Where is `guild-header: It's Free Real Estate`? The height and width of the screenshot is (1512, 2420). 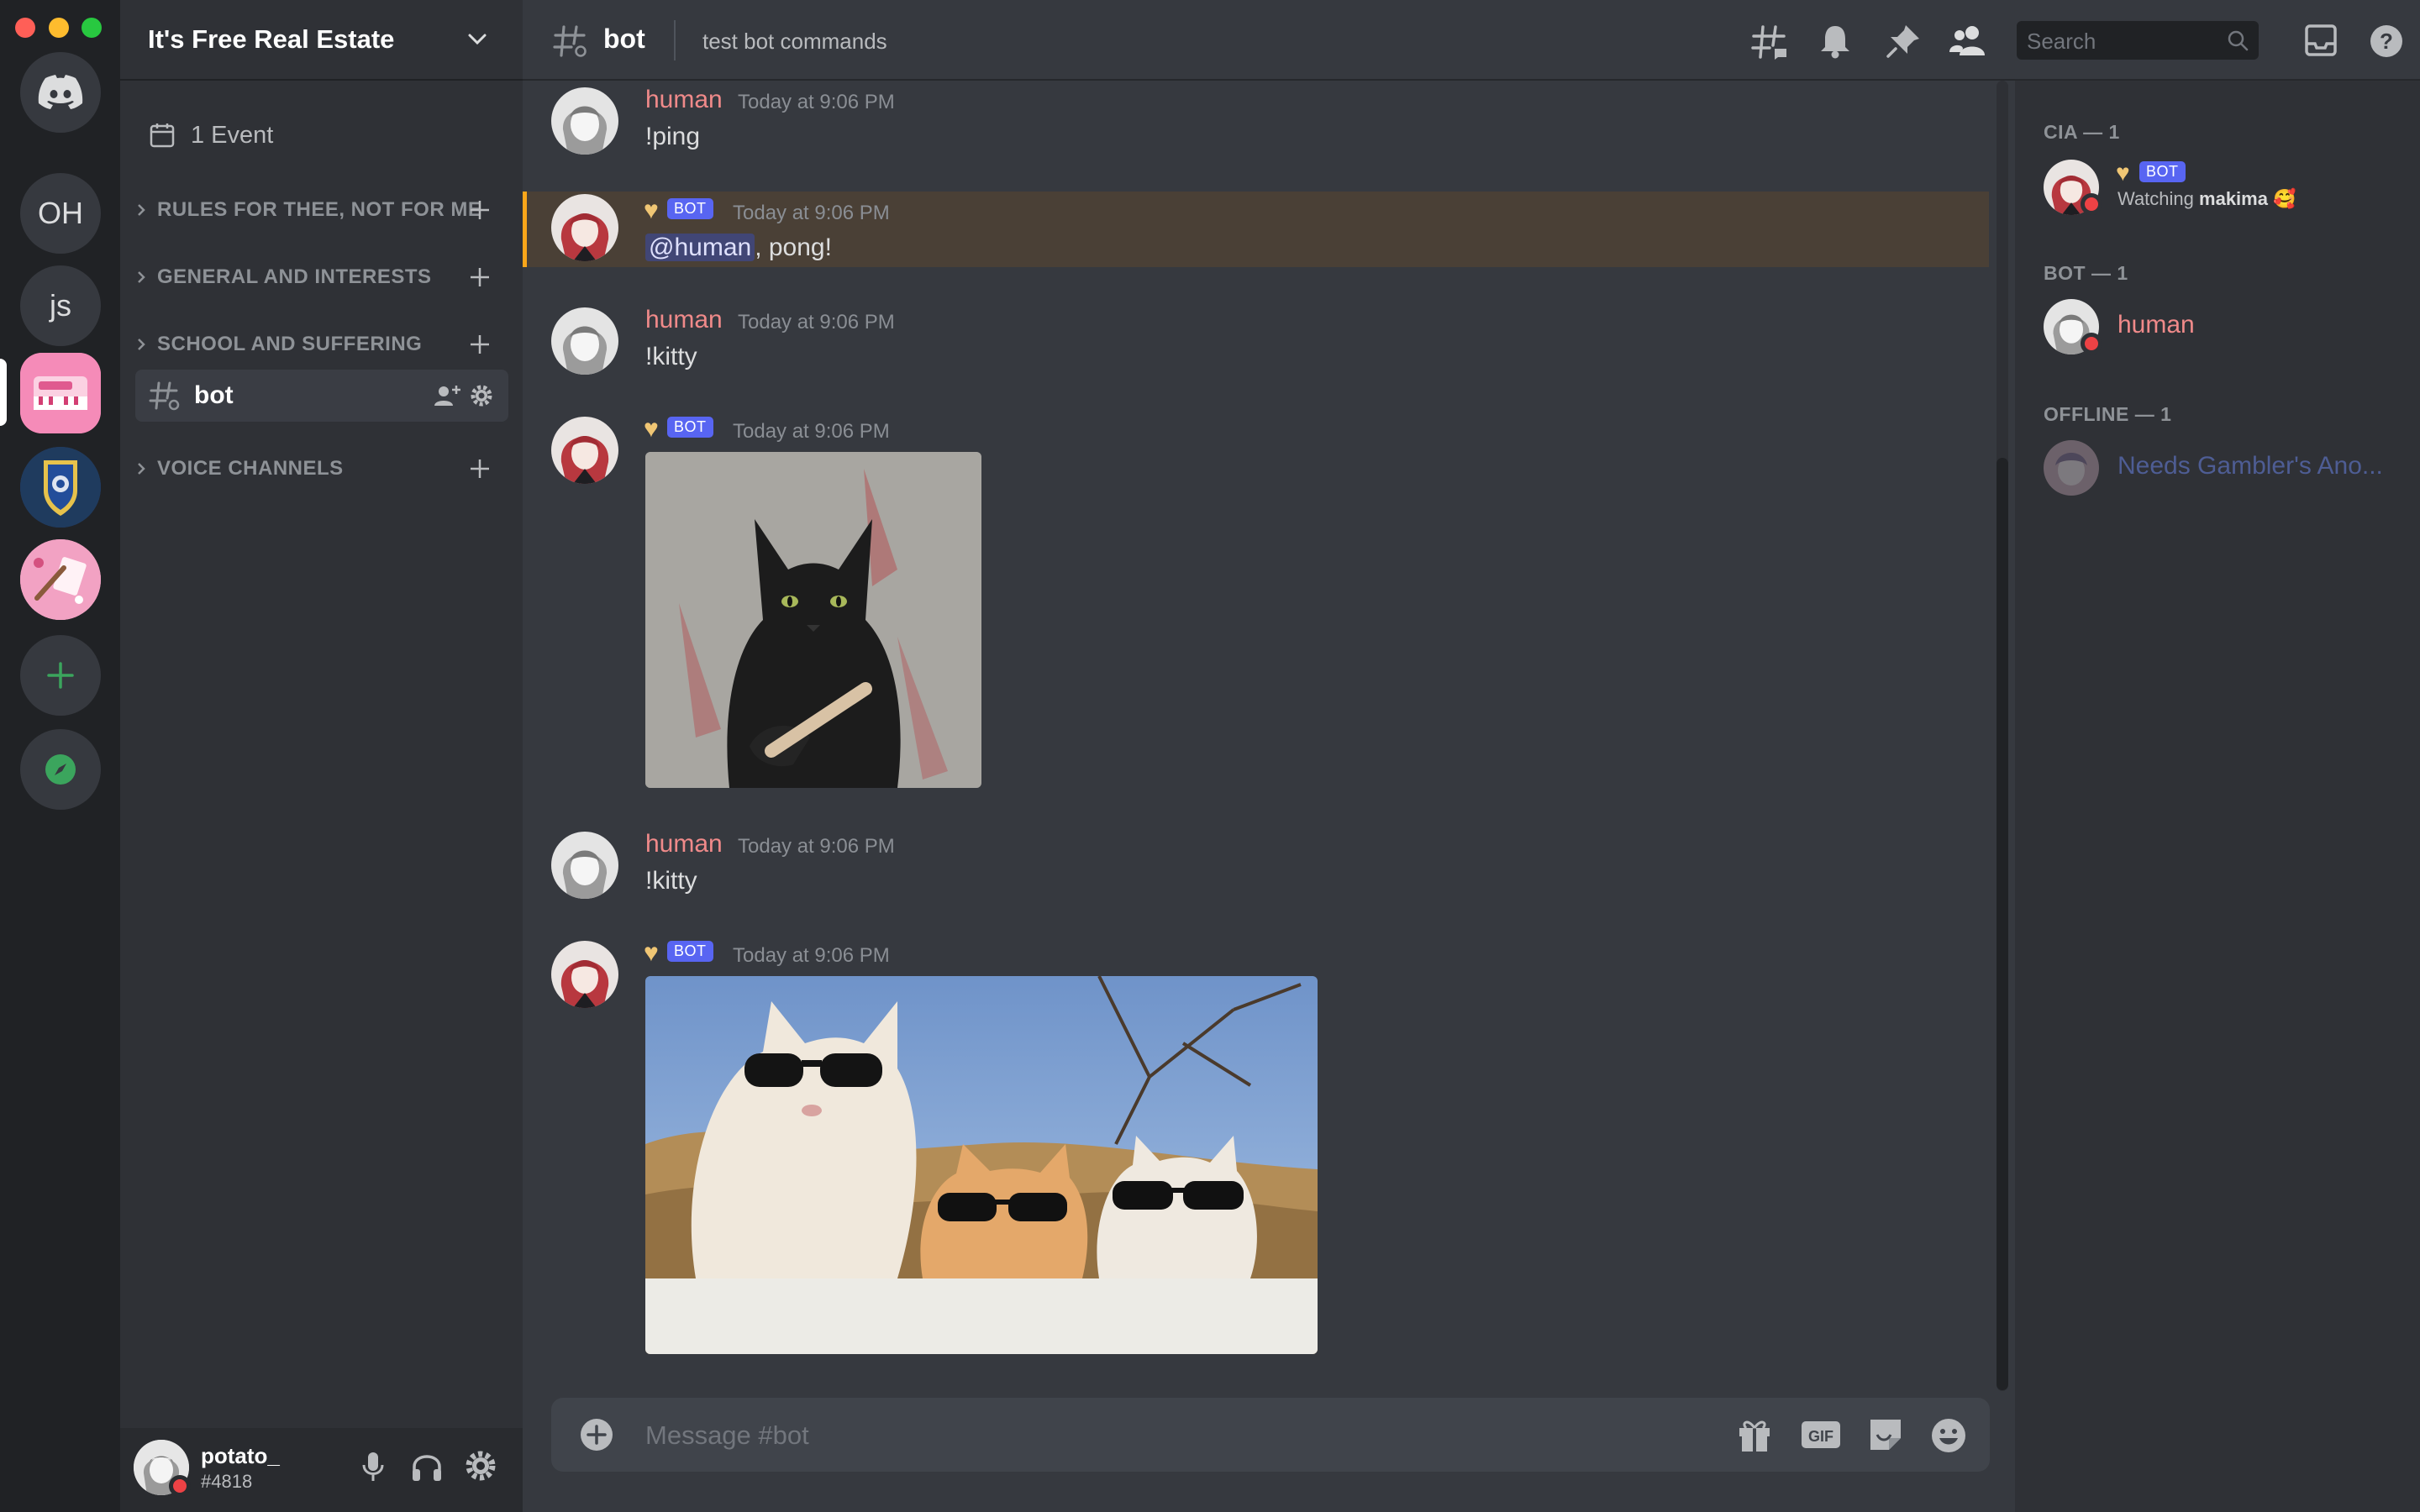
guild-header: It's Free Real Estate is located at coordinates (321, 40).